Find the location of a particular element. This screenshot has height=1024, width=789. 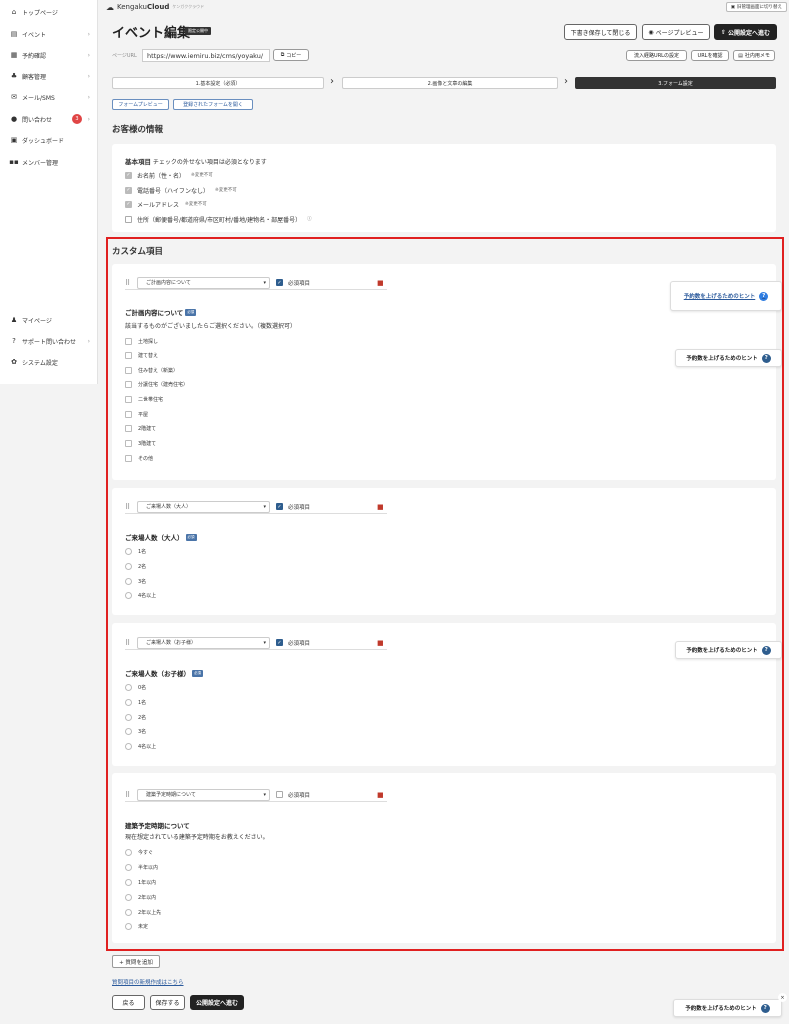

save-draft-button: 下書き保存して閉じる is located at coordinates (600, 32).